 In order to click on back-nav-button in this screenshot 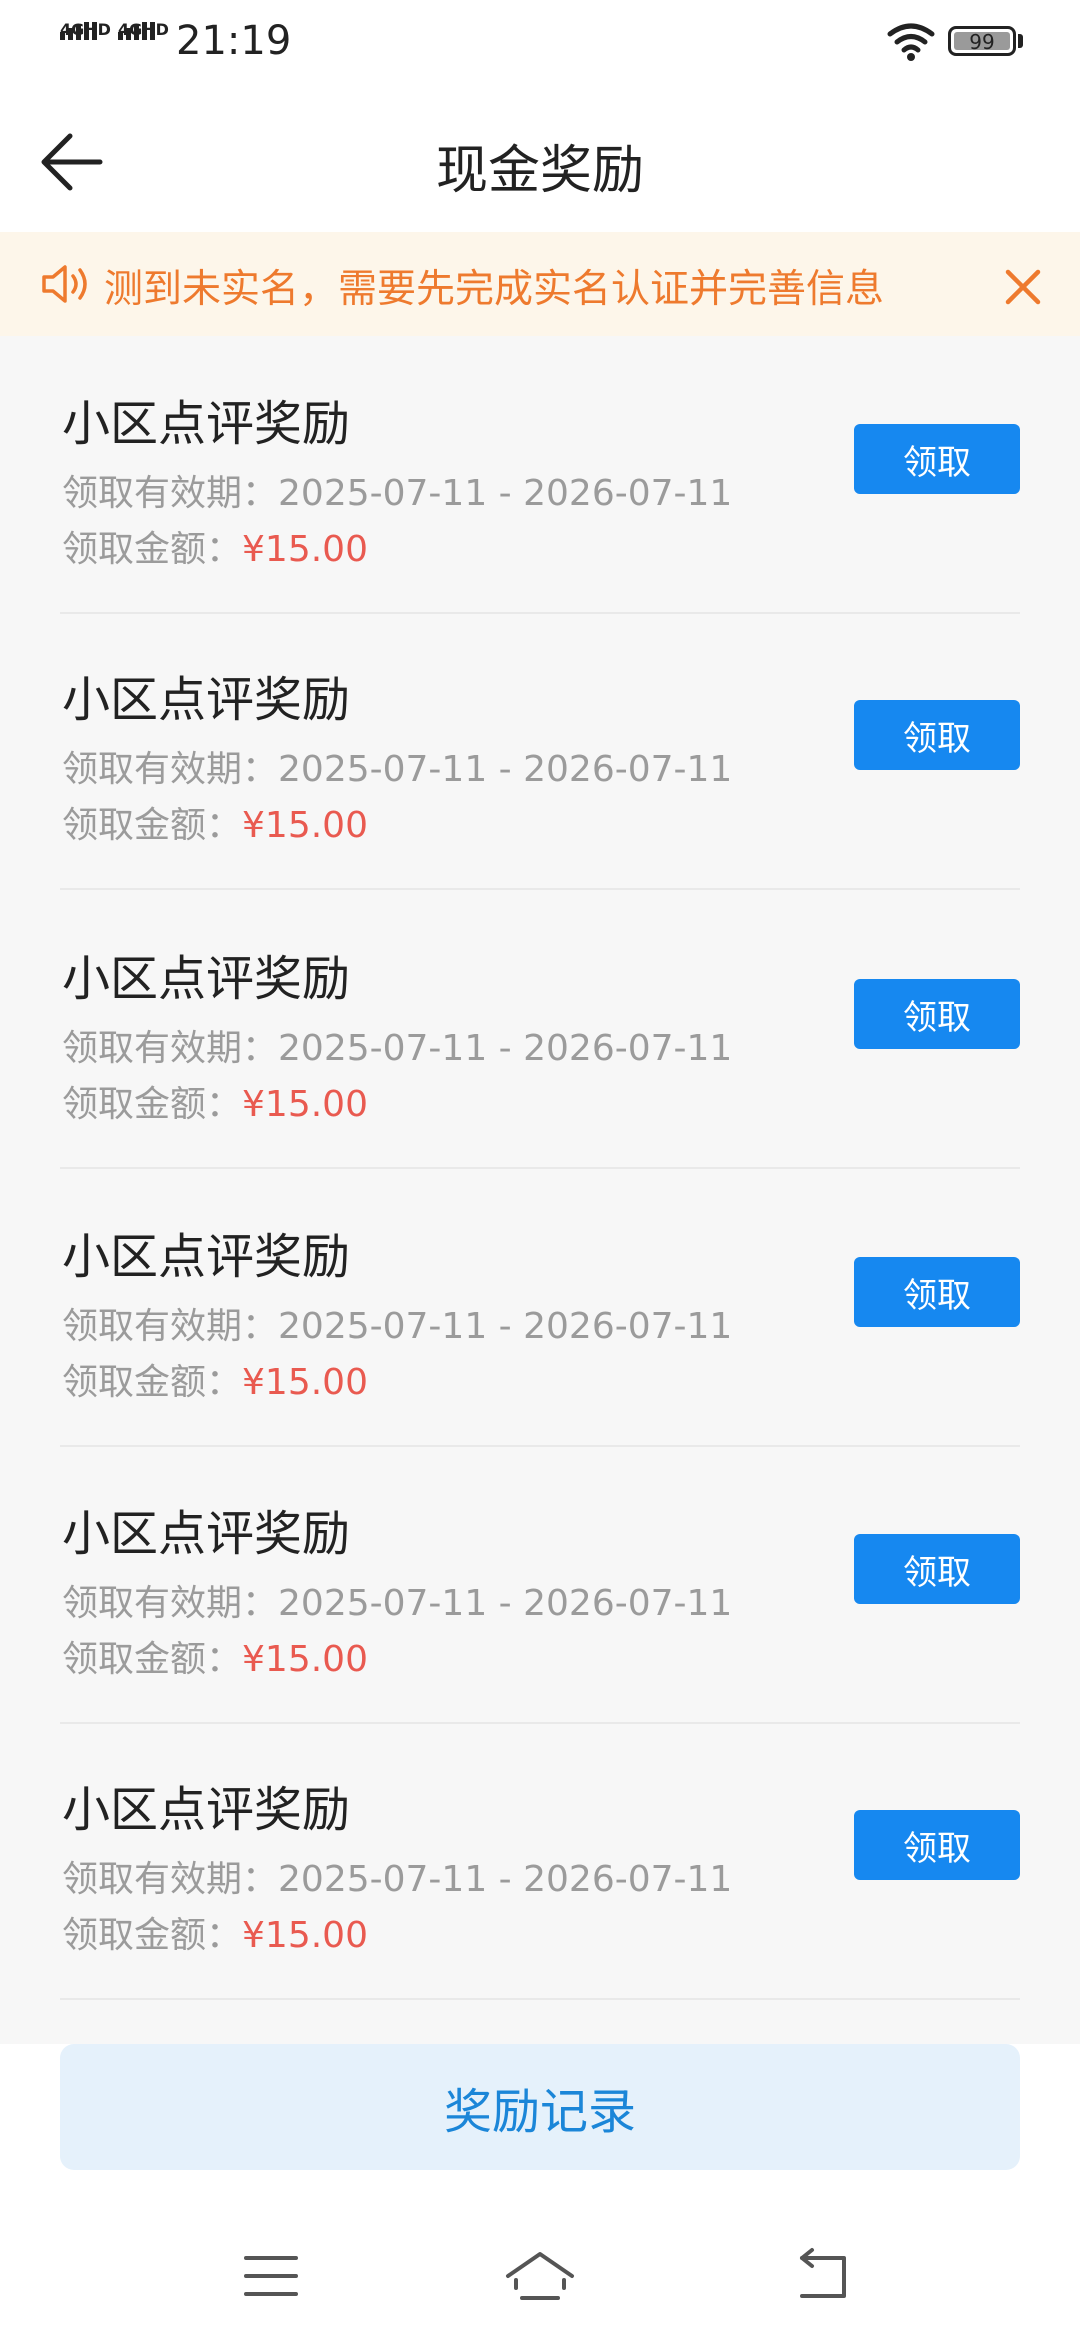, I will do `click(824, 2277)`.